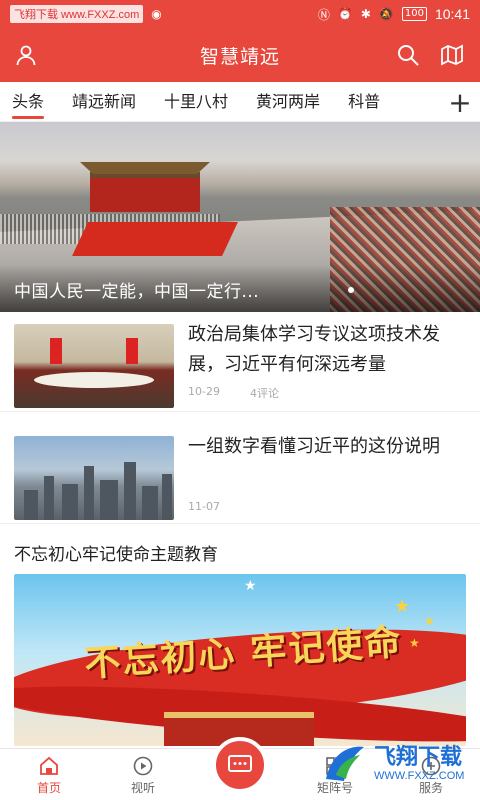  I want to click on message-icon, so click(240, 763).